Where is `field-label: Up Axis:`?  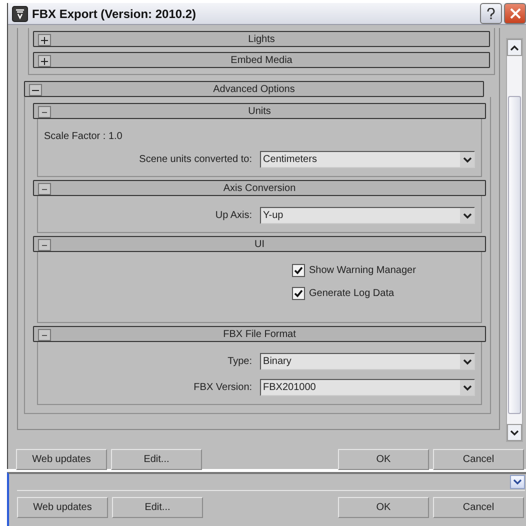 field-label: Up Axis: is located at coordinates (233, 215).